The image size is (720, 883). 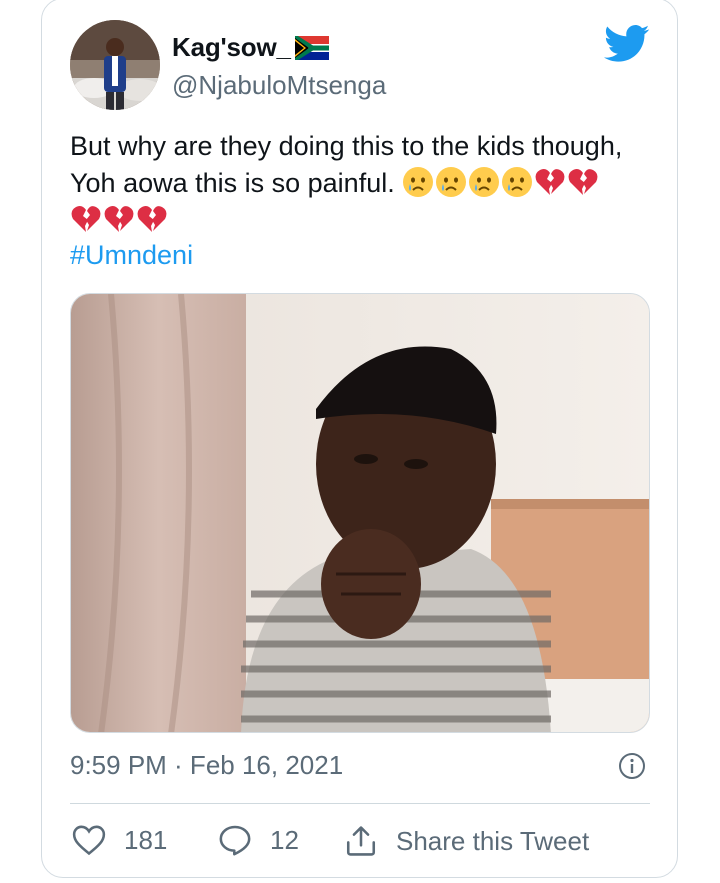 What do you see at coordinates (284, 839) in the screenshot?
I see `reply-count: 12` at bounding box center [284, 839].